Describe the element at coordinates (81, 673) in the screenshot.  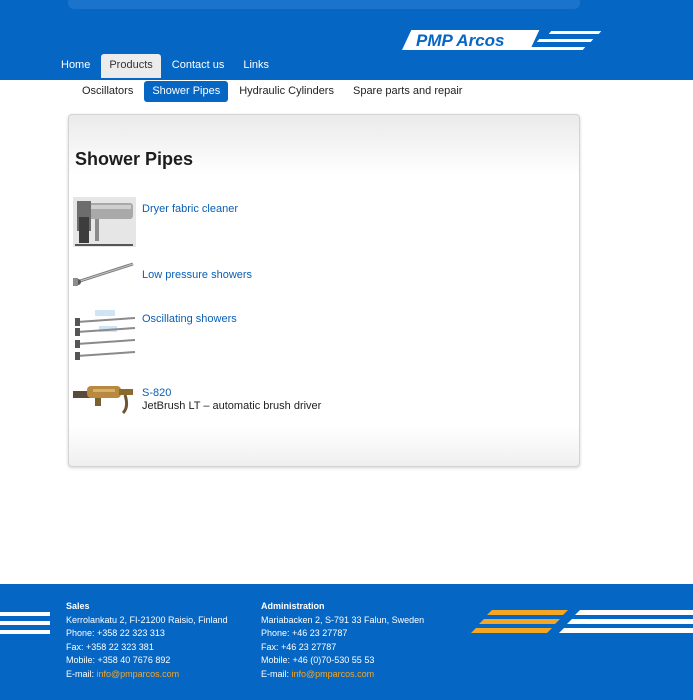
I see `sales-email-label: E-mail:` at that location.